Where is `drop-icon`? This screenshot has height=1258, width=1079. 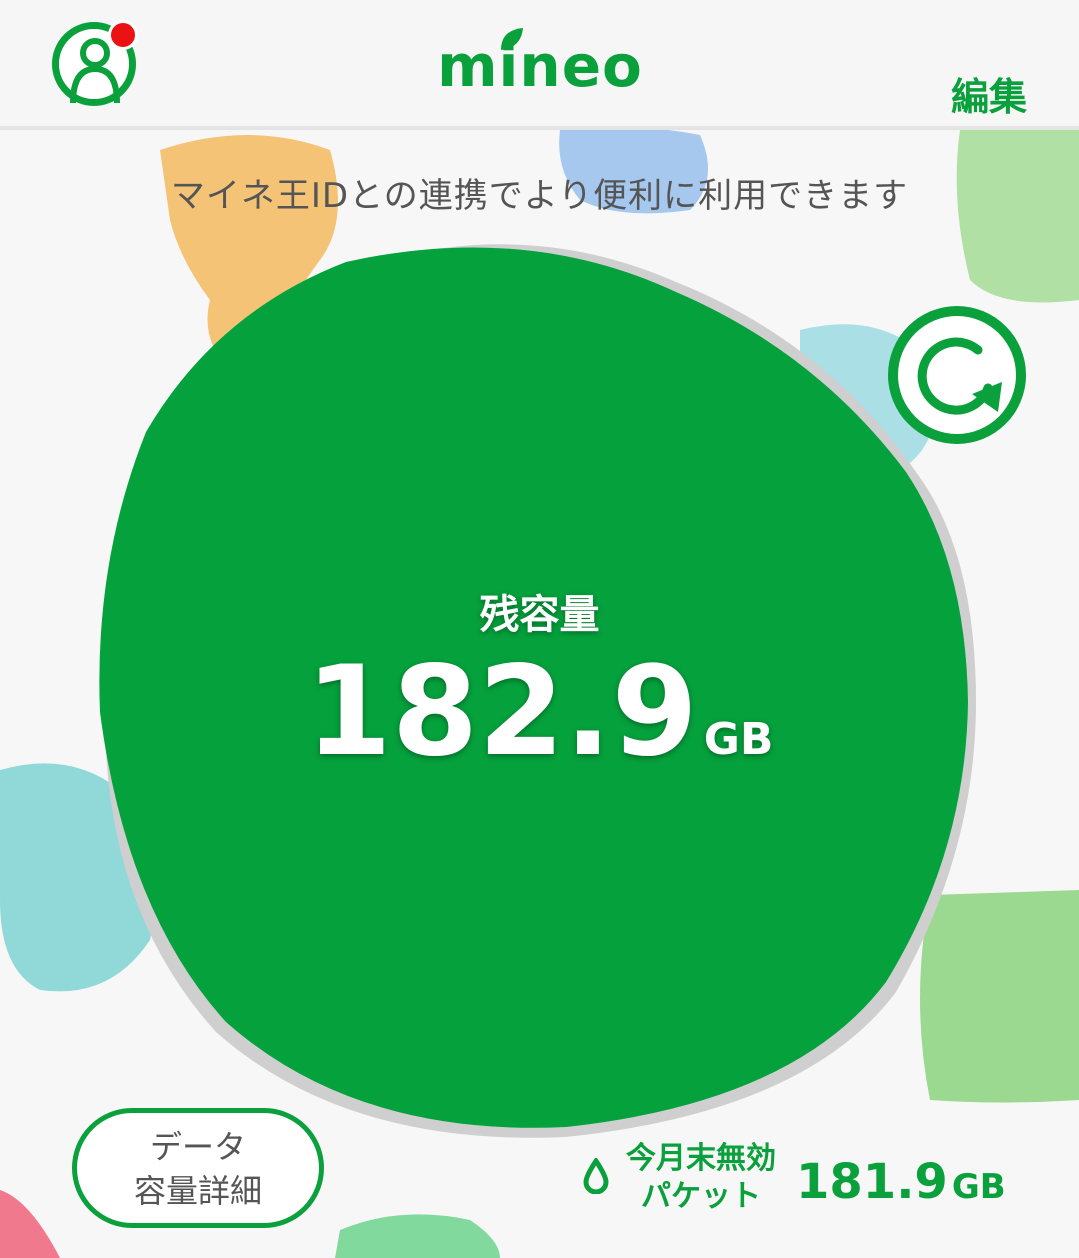 drop-icon is located at coordinates (596, 1176).